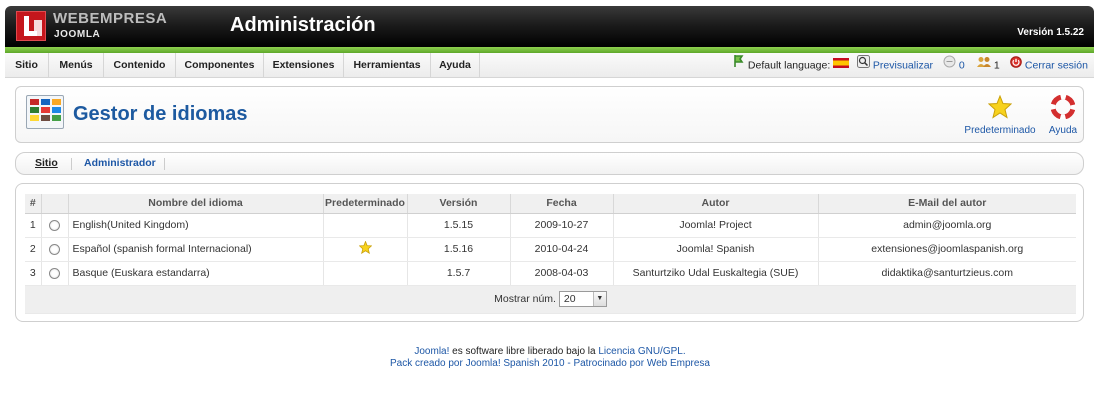 The width and height of the screenshot is (1100, 404). What do you see at coordinates (45, 112) in the screenshot?
I see `language-manager-icon` at bounding box center [45, 112].